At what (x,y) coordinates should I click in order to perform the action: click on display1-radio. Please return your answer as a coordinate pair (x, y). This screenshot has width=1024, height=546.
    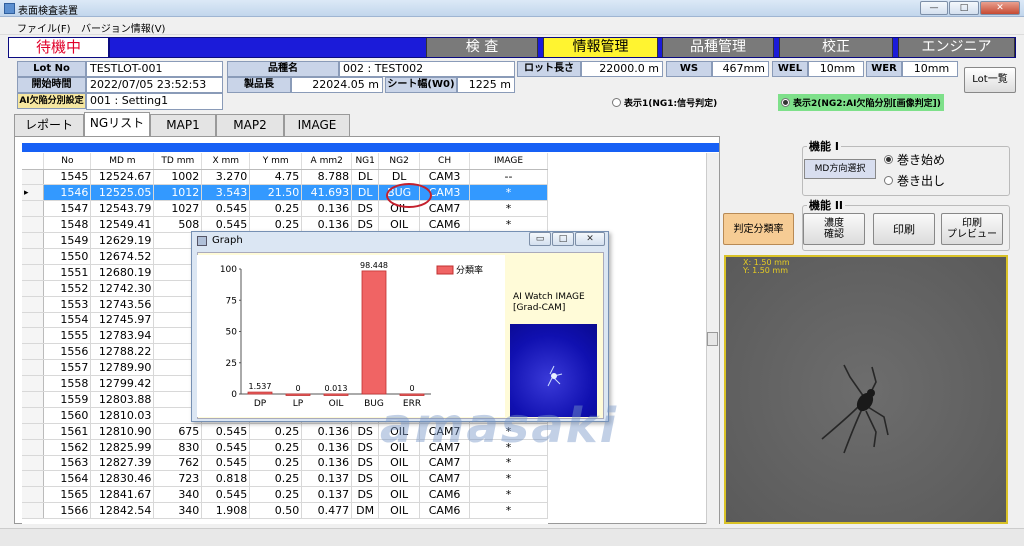
    Looking at the image, I should click on (616, 102).